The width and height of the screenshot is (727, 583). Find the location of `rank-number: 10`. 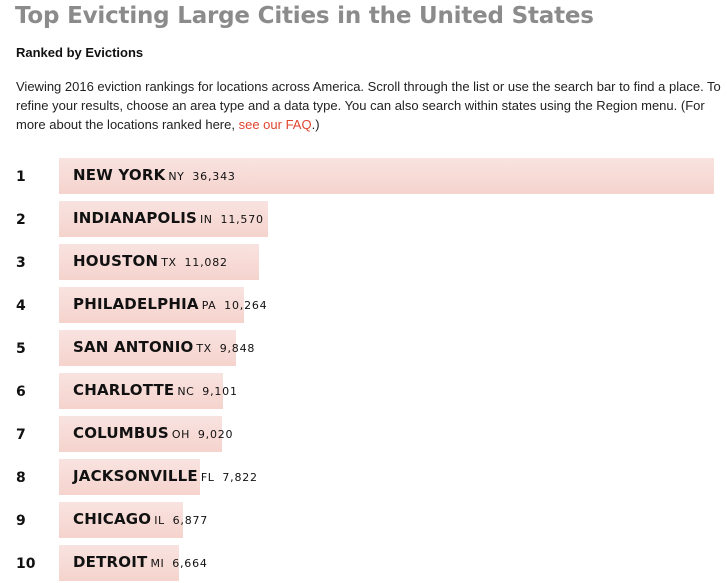

rank-number: 10 is located at coordinates (26, 564).